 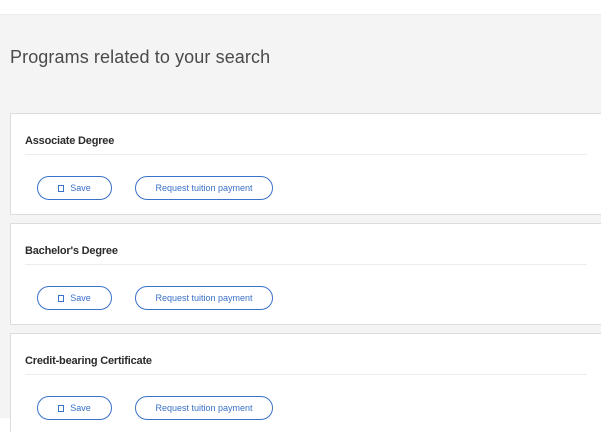 What do you see at coordinates (140, 57) in the screenshot?
I see `page-title: Programs related to your search` at bounding box center [140, 57].